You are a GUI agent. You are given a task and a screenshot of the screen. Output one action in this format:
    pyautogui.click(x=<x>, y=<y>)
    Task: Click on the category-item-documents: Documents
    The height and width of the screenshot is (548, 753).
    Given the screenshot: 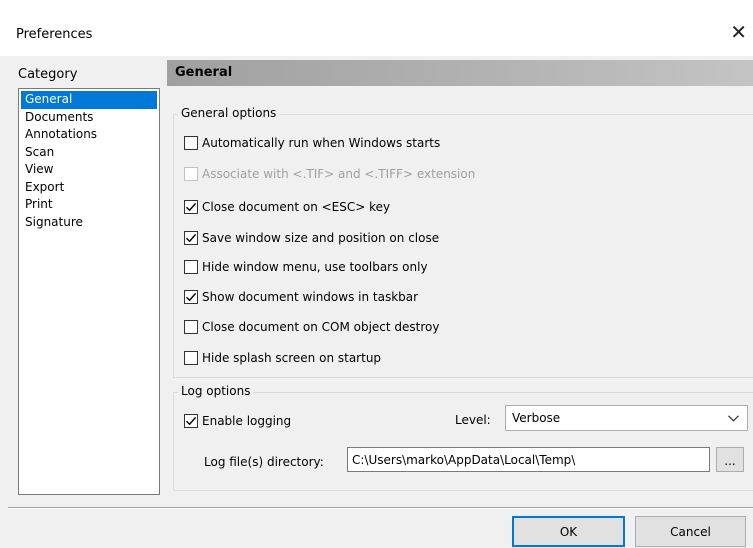 What is the action you would take?
    pyautogui.click(x=89, y=118)
    